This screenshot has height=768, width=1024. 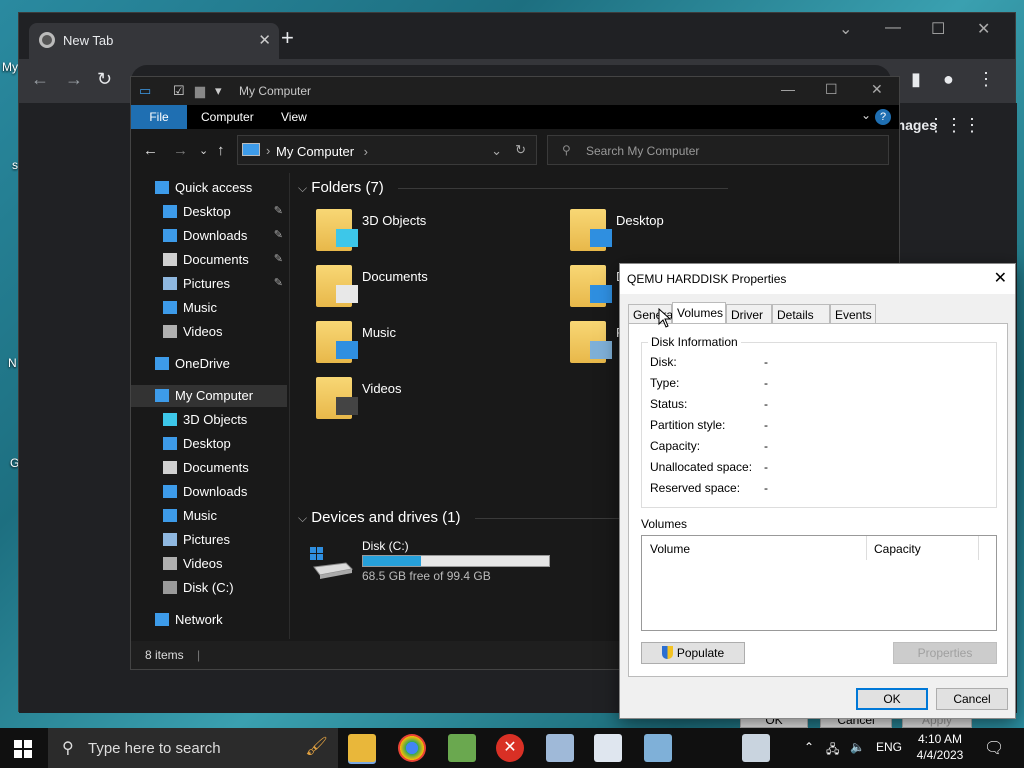 I want to click on device-manager-taskbar-icon, so click(x=756, y=748).